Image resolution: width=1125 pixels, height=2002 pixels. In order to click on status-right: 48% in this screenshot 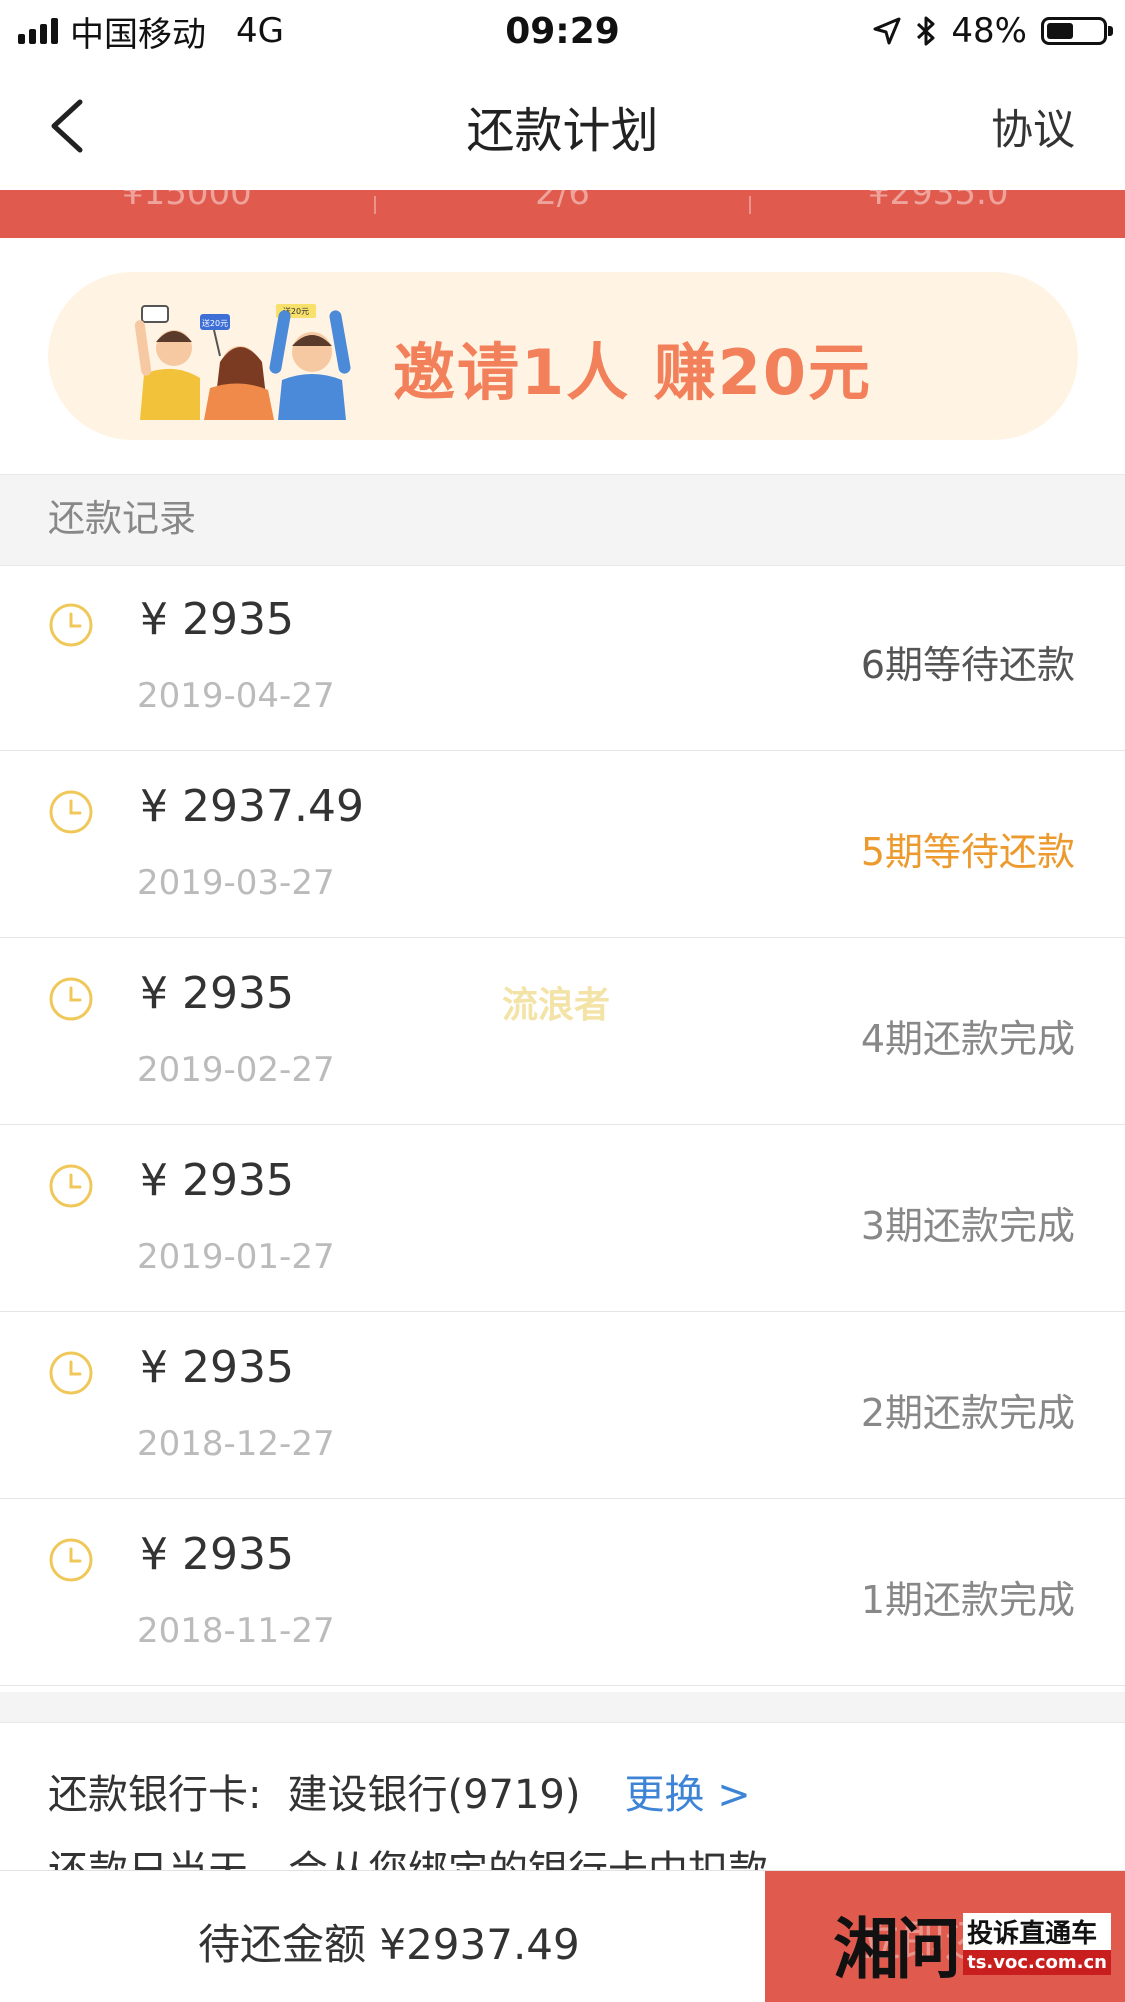, I will do `click(993, 31)`.